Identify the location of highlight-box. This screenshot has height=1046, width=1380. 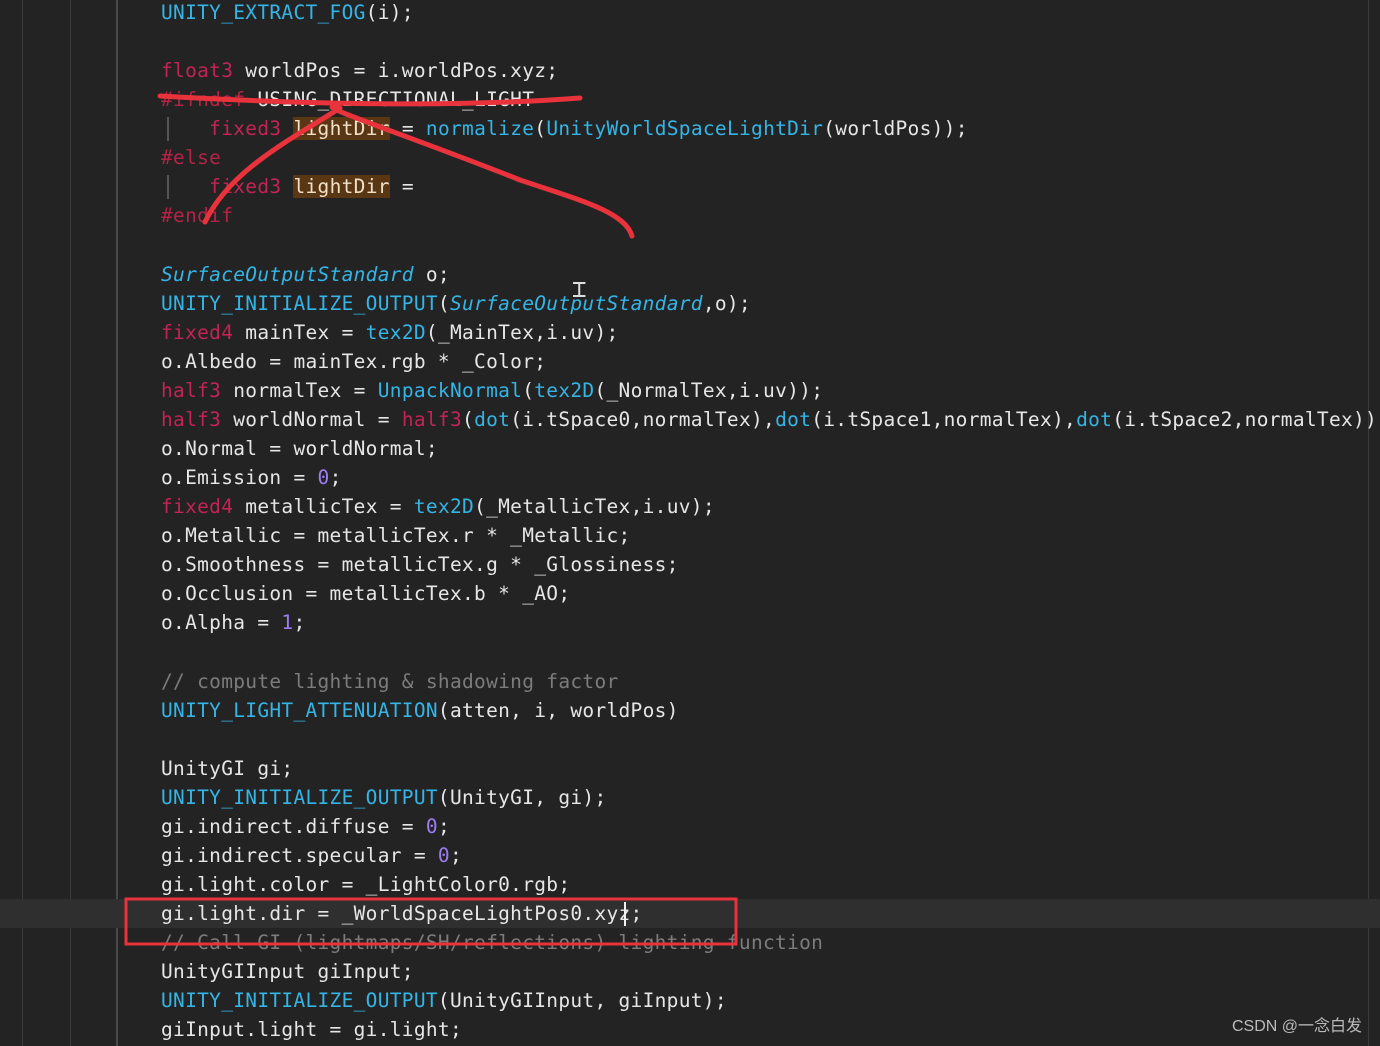
(431, 921).